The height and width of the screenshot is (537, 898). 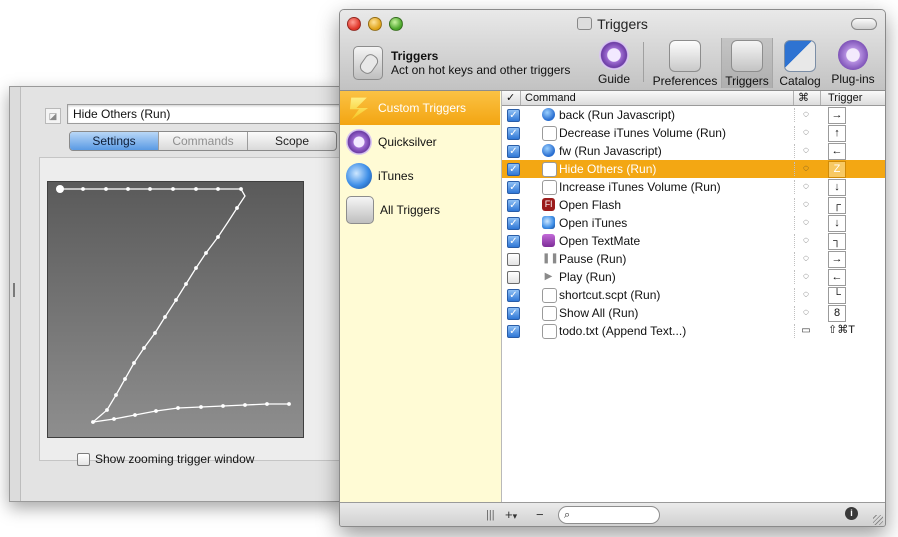 I want to click on command-label: todo.txt (Append Text...), so click(x=623, y=331).